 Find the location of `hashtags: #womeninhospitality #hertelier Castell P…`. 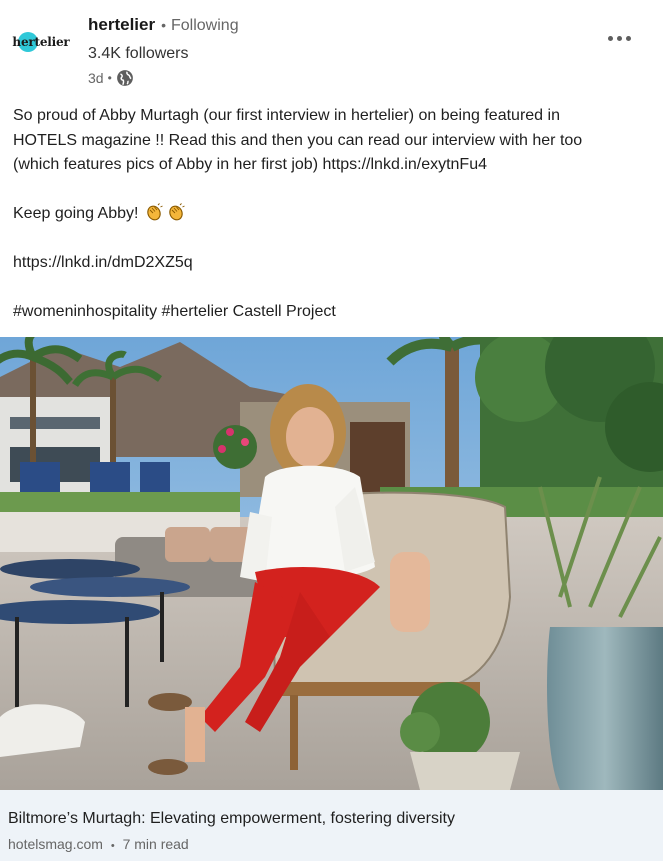

hashtags: #womeninhospitality #hertelier Castell P… is located at coordinates (333, 312).